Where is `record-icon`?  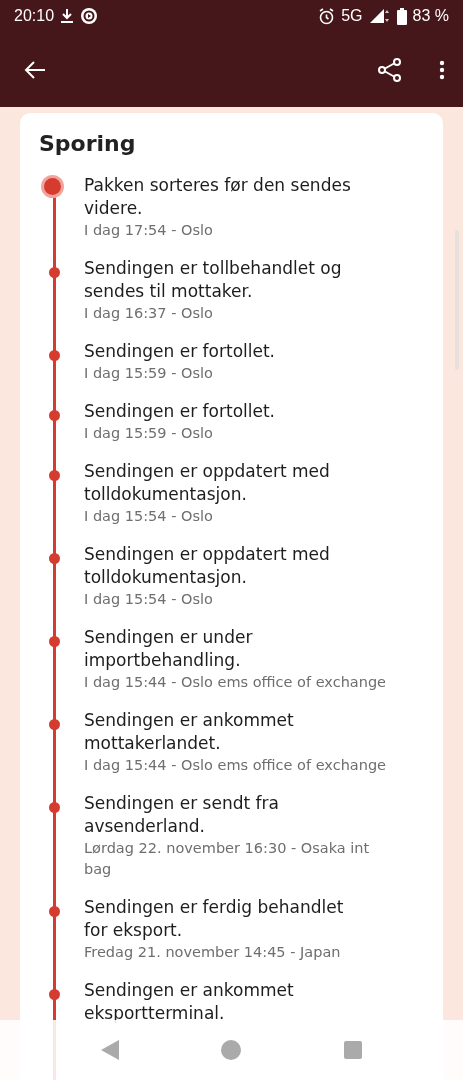 record-icon is located at coordinates (89, 16).